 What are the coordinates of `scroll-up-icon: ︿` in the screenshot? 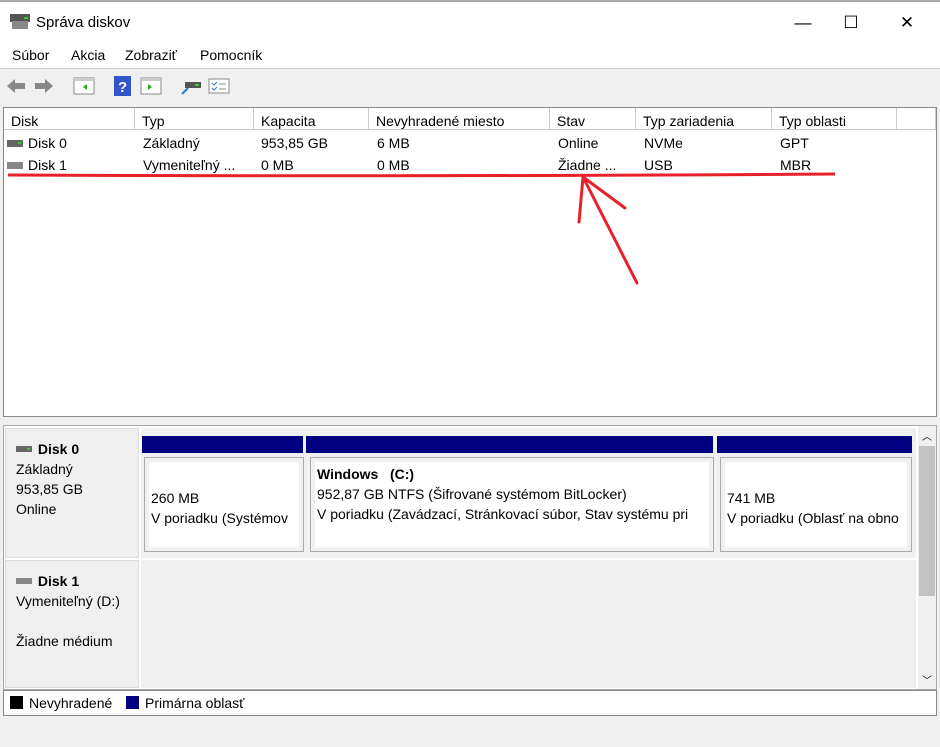 It's located at (927, 435).